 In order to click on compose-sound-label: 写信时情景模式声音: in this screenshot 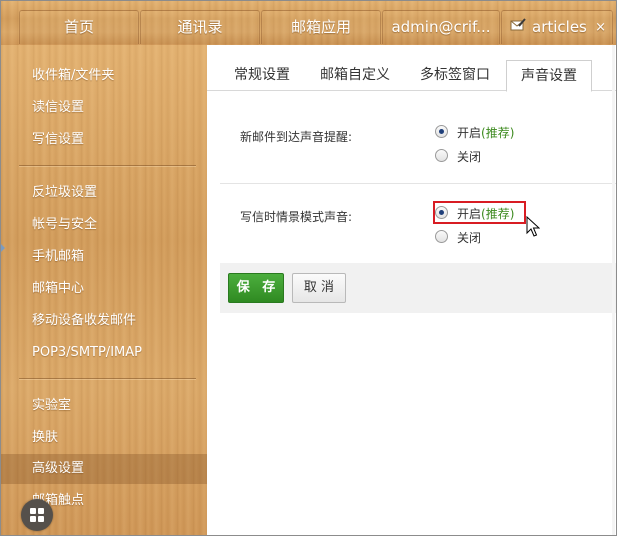, I will do `click(296, 217)`.